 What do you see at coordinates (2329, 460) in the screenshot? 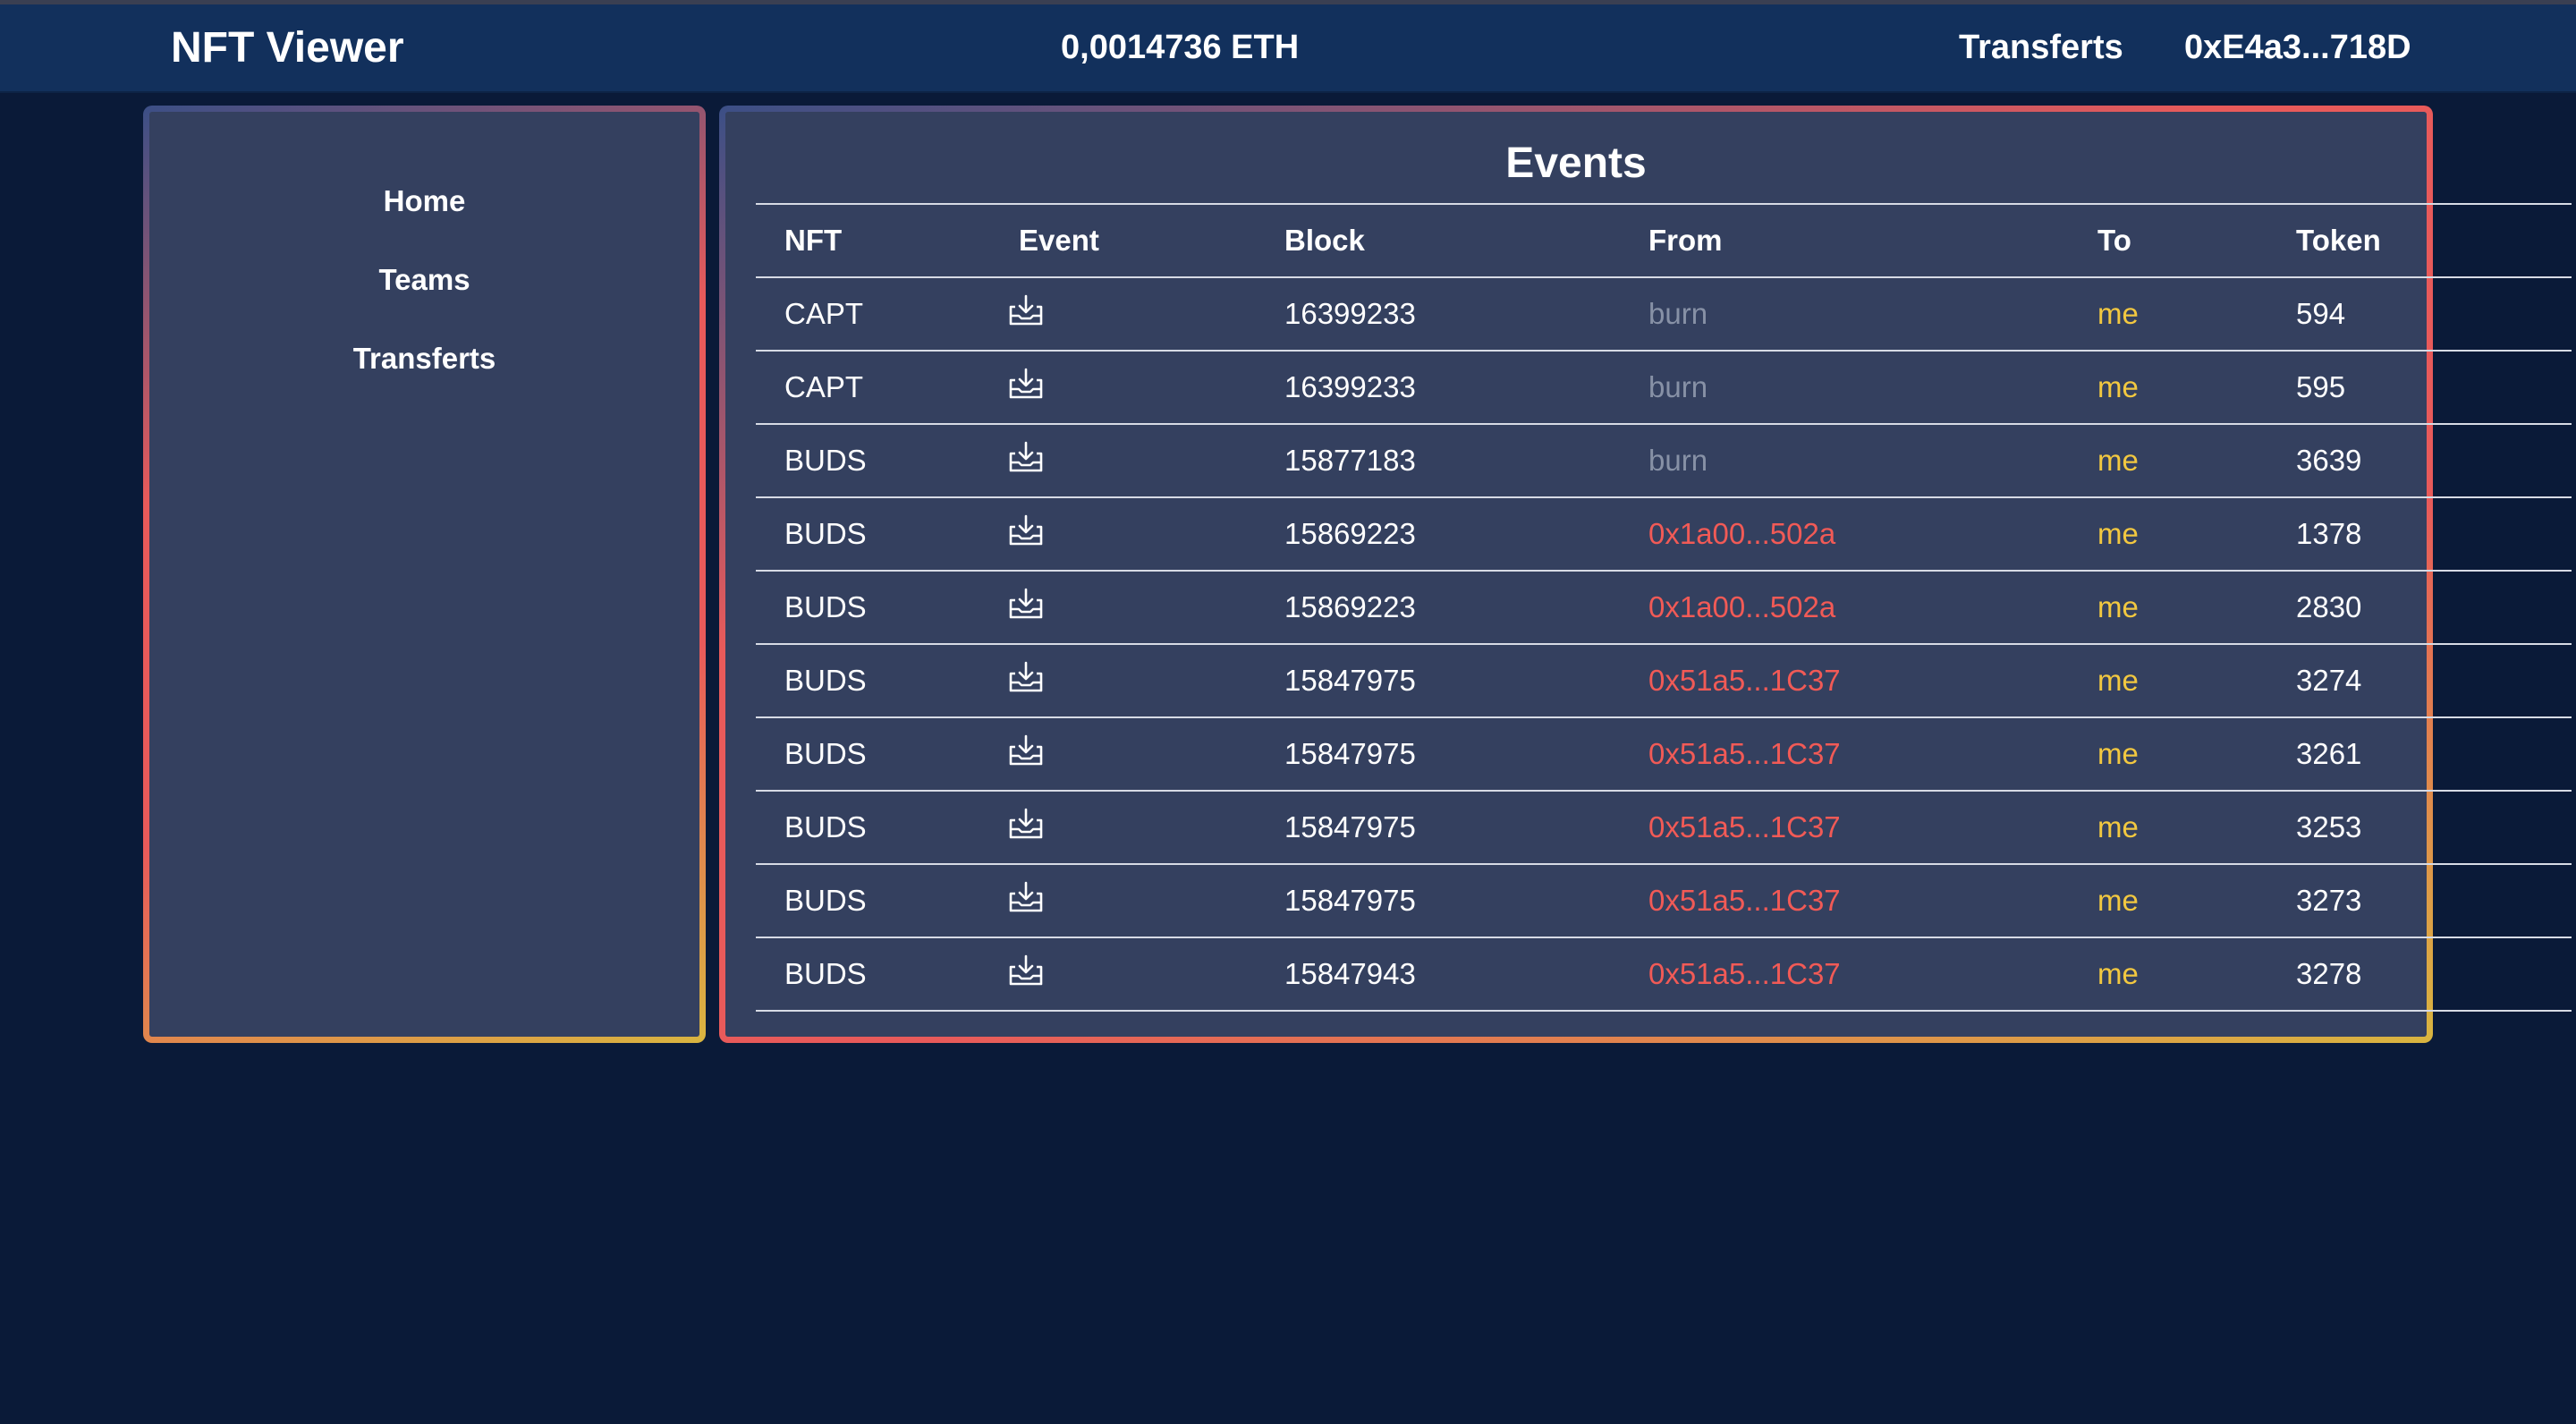
I see `cell-token: 3639` at bounding box center [2329, 460].